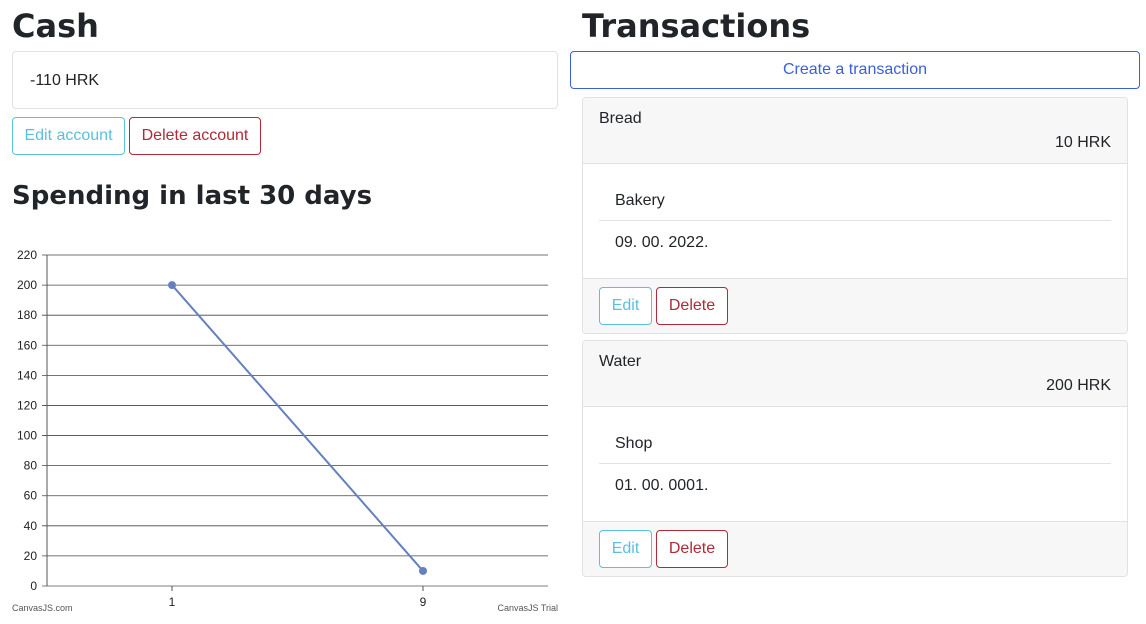  I want to click on transaction-amount: 200 HRK, so click(1078, 385).